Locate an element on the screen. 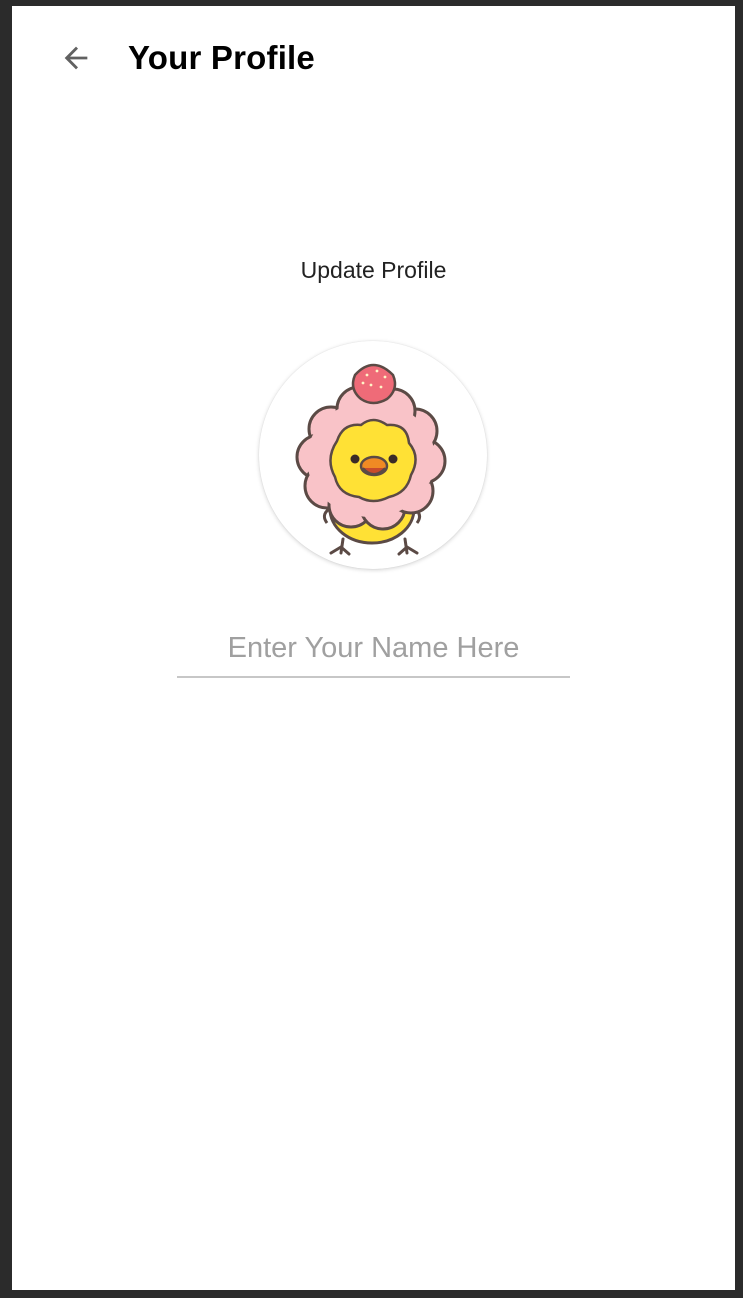  avatar is located at coordinates (373, 455).